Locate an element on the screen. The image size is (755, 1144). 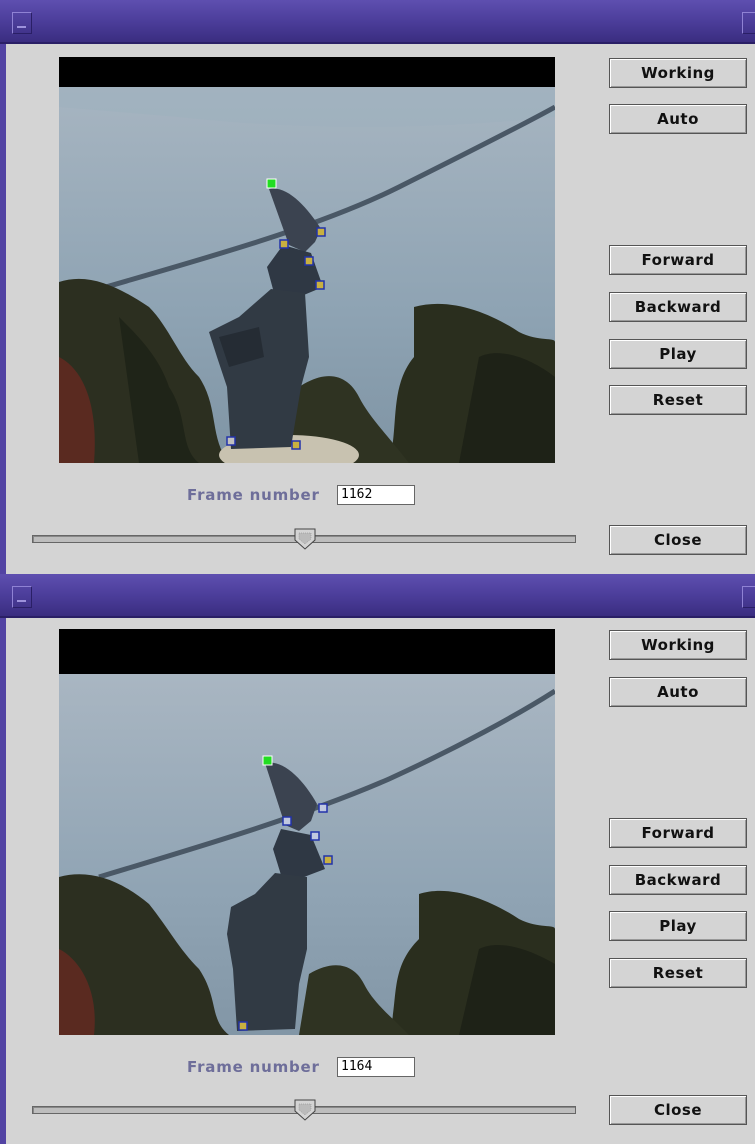
frame-number-input: 1162 is located at coordinates (376, 495).